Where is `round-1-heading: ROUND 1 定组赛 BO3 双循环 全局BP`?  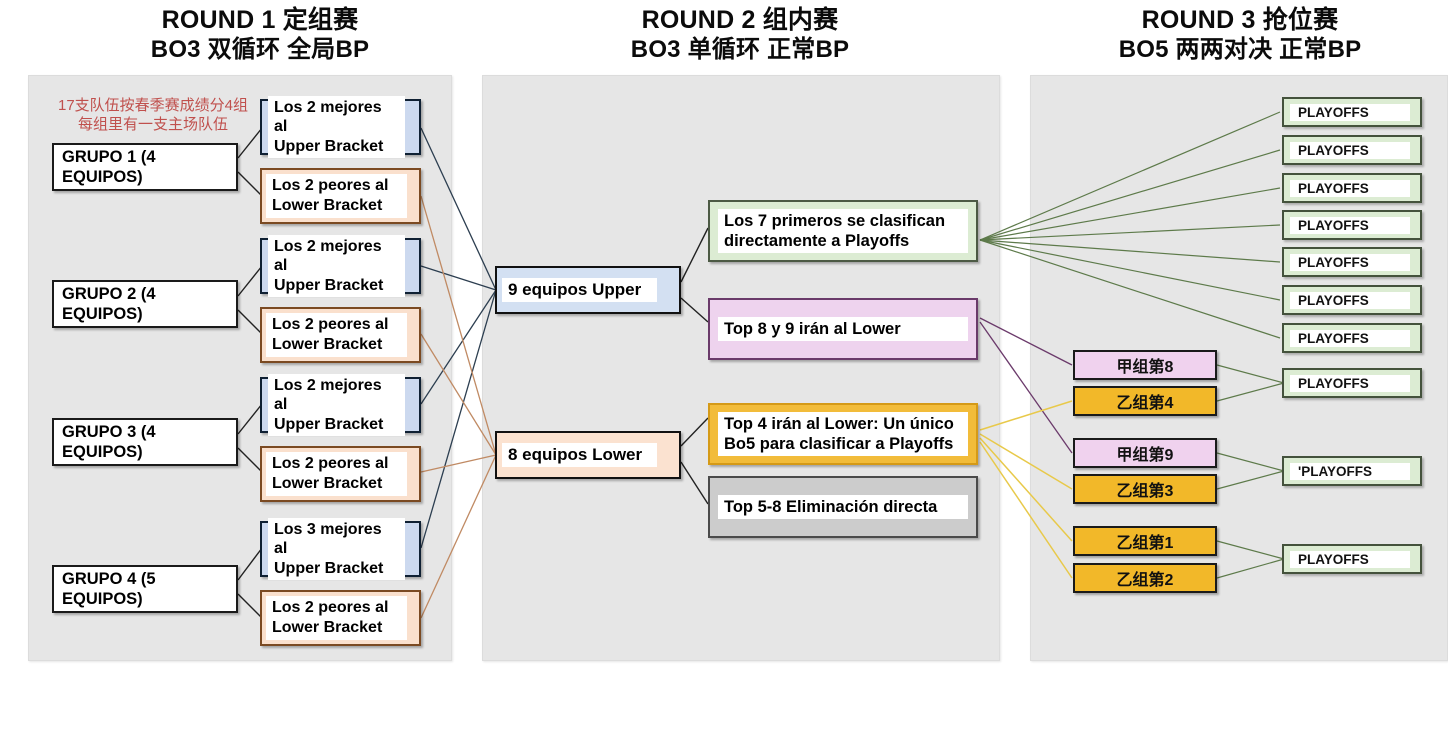
round-1-heading: ROUND 1 定组赛 BO3 双循环 全局BP is located at coordinates (260, 35).